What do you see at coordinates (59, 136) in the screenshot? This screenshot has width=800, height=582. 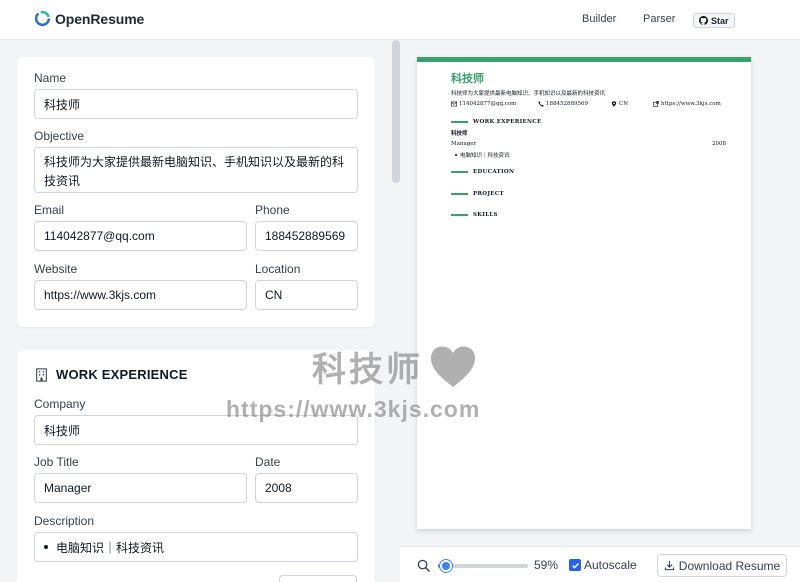 I see `objective-label: Objective` at bounding box center [59, 136].